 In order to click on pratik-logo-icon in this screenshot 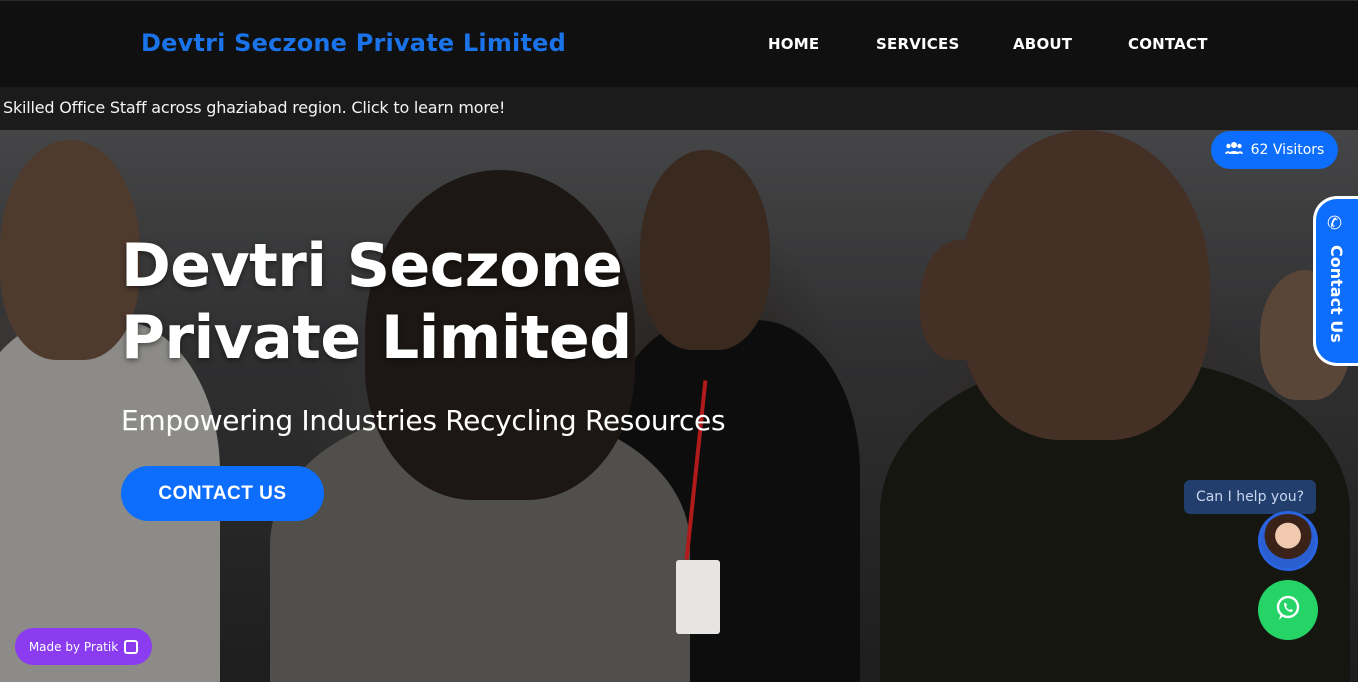, I will do `click(131, 646)`.